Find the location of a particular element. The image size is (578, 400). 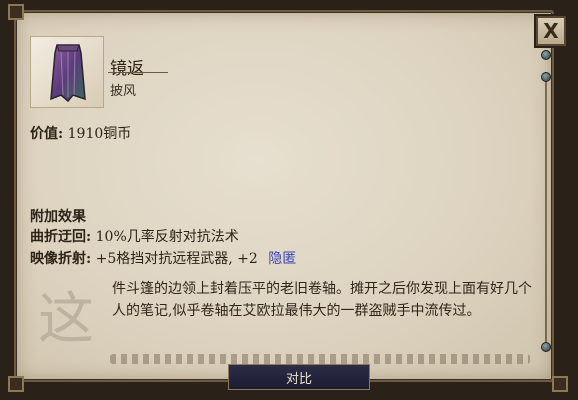

close-icon: X is located at coordinates (551, 31).